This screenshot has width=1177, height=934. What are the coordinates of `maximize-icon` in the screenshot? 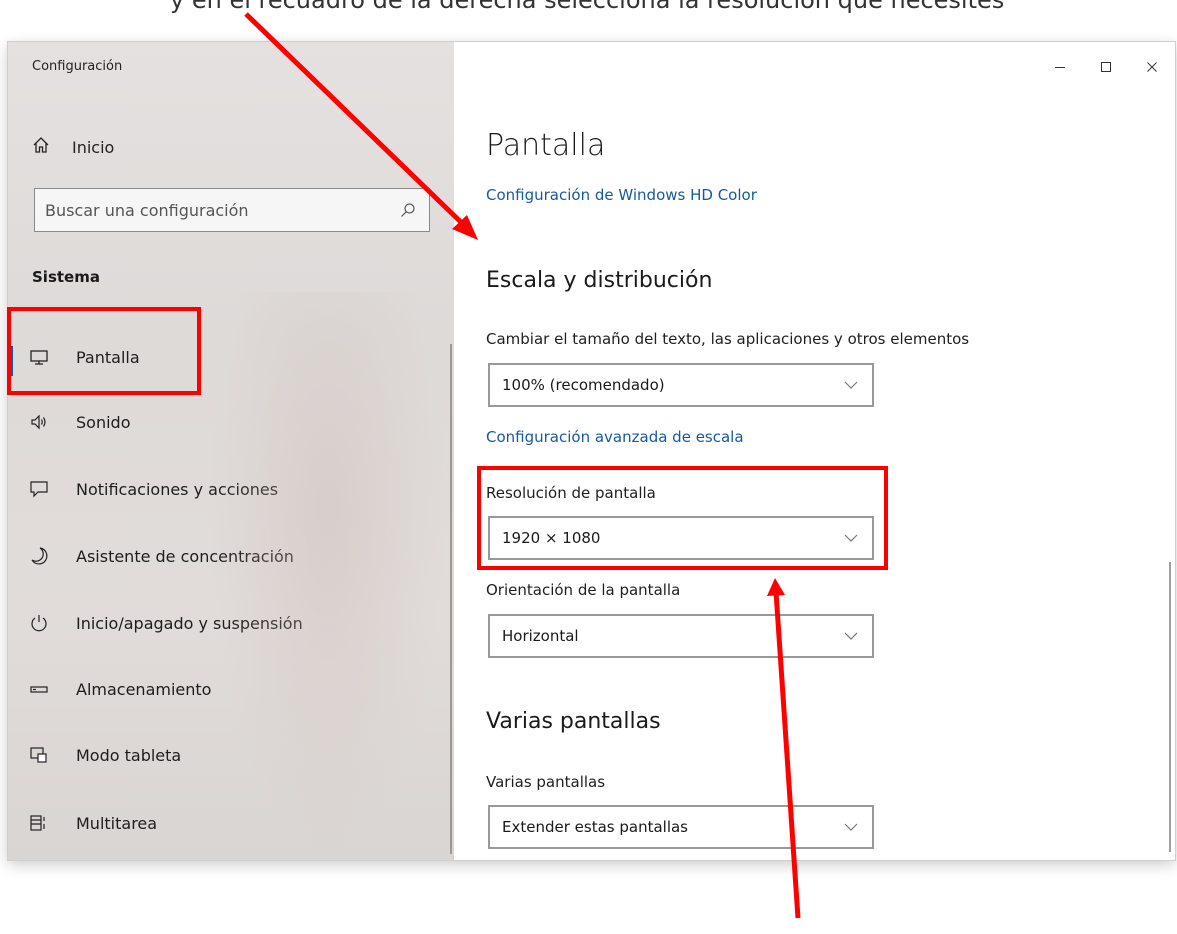 It's located at (1106, 67).